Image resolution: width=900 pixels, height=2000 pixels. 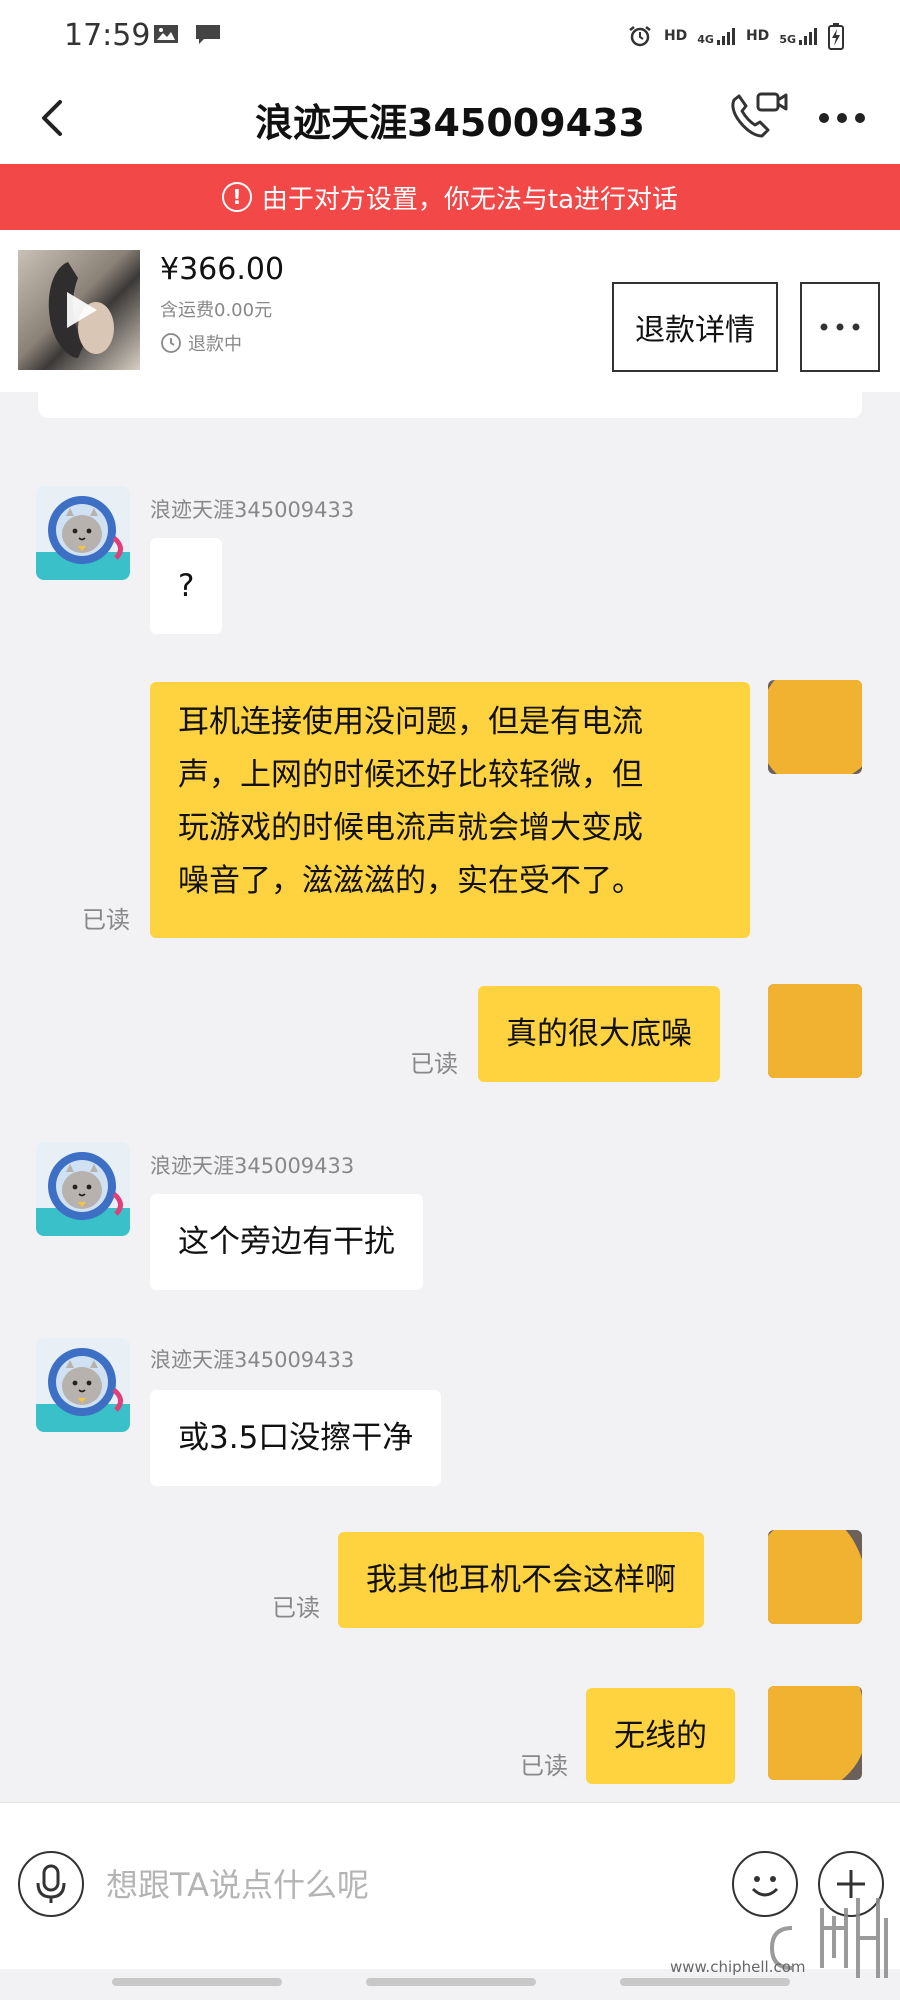 What do you see at coordinates (186, 586) in the screenshot?
I see `incoming-message-bubble: ?` at bounding box center [186, 586].